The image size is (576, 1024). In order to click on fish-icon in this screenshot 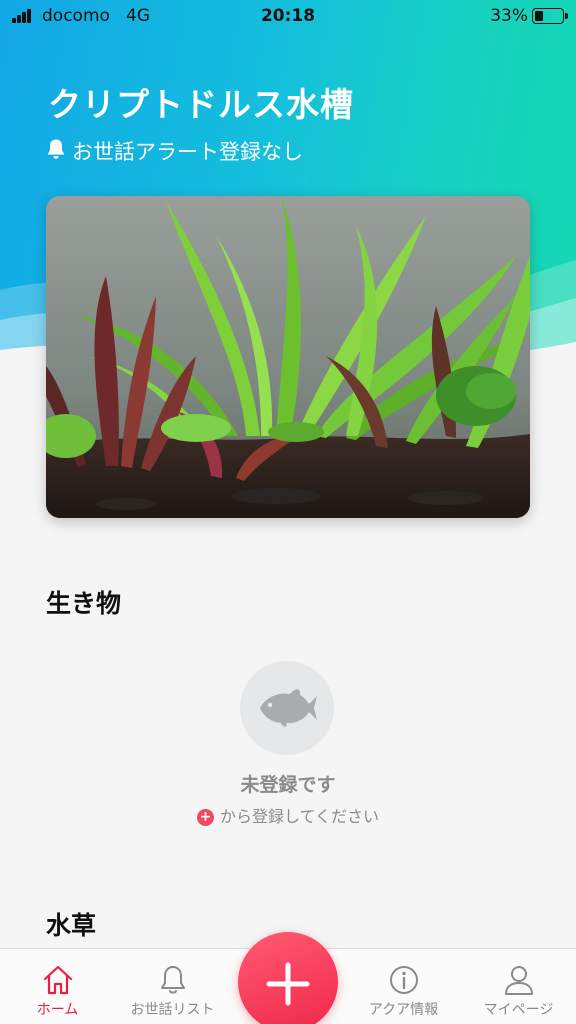, I will do `click(288, 708)`.